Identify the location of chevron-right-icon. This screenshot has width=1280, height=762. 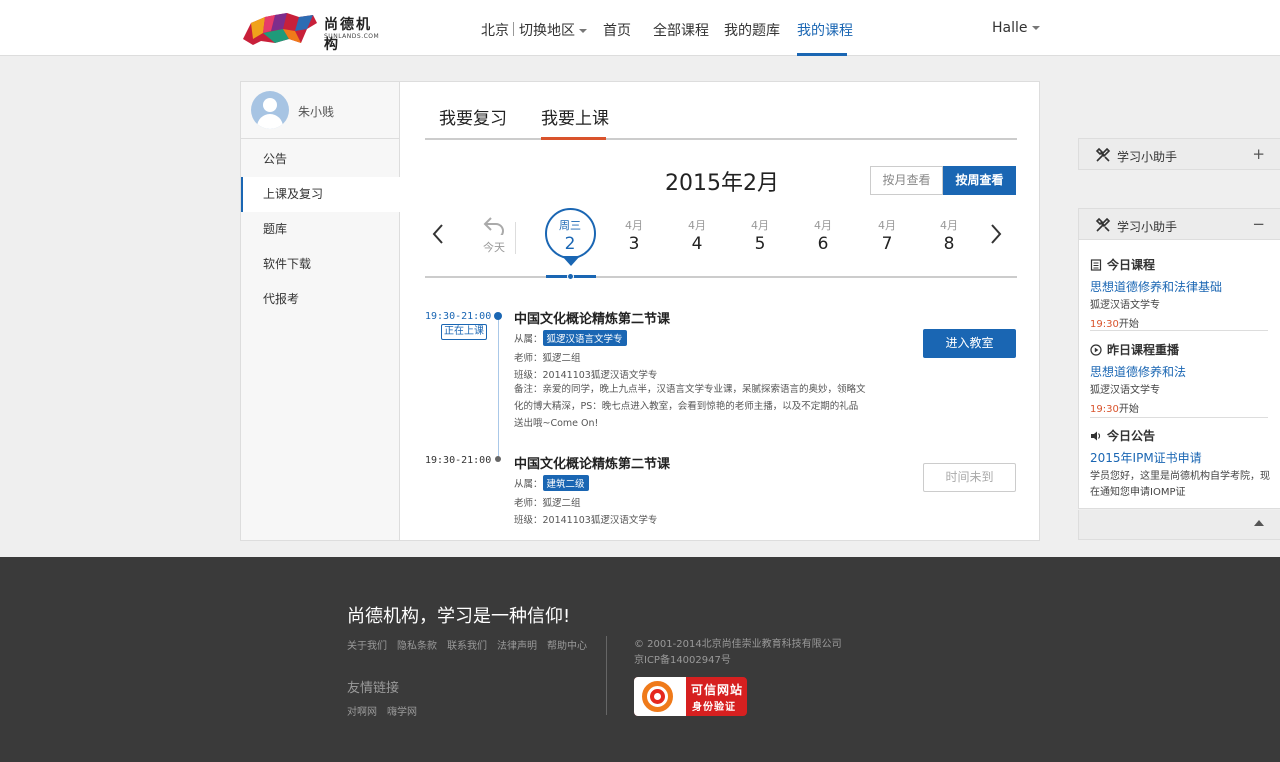
(995, 234).